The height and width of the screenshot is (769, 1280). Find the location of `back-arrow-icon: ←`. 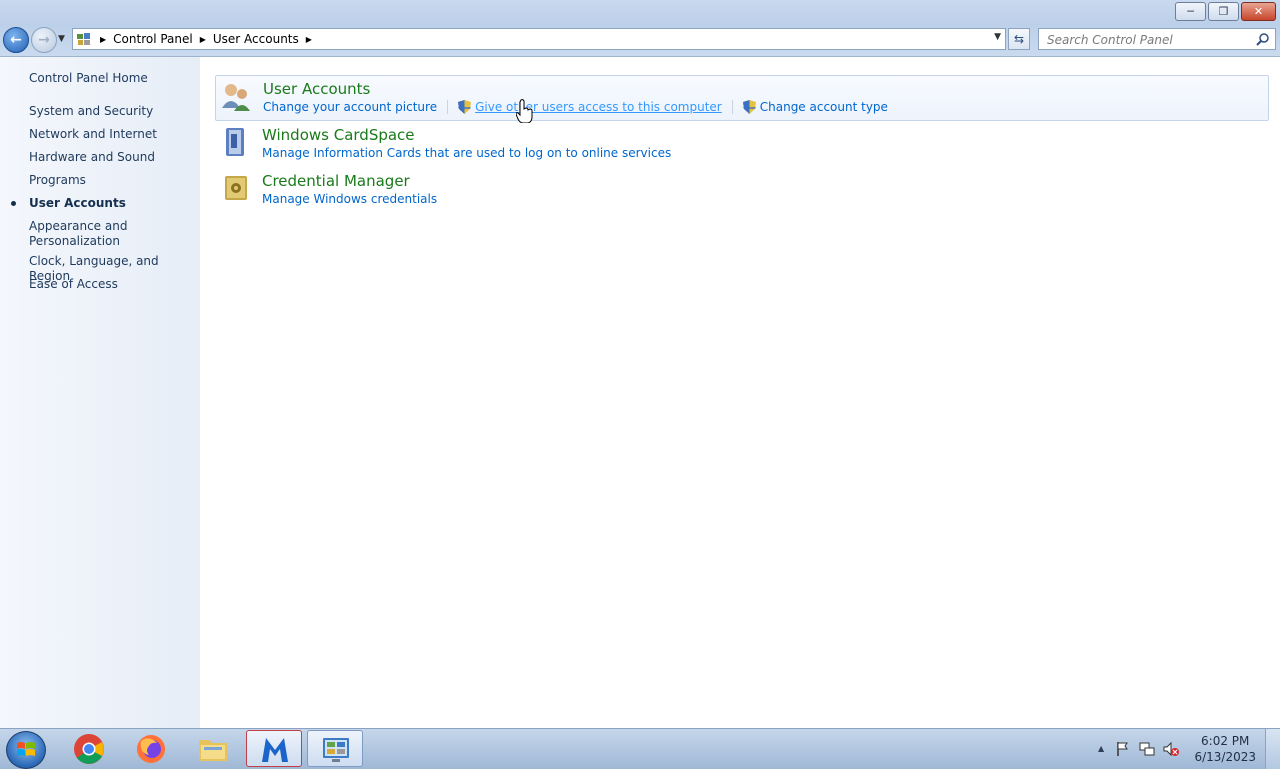

back-arrow-icon: ← is located at coordinates (16, 40).